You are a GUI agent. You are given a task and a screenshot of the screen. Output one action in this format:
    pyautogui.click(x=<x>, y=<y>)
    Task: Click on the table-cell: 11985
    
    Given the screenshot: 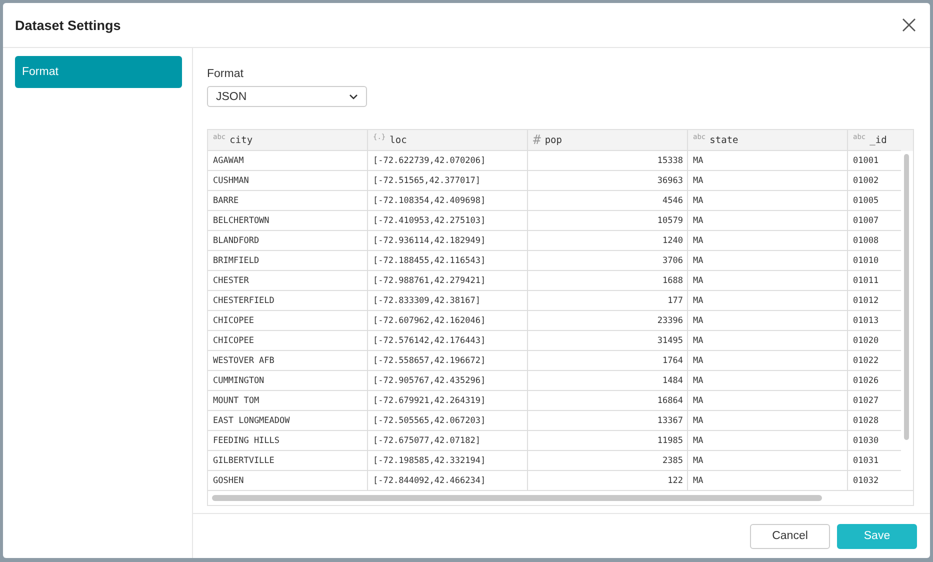 What is the action you would take?
    pyautogui.click(x=608, y=441)
    